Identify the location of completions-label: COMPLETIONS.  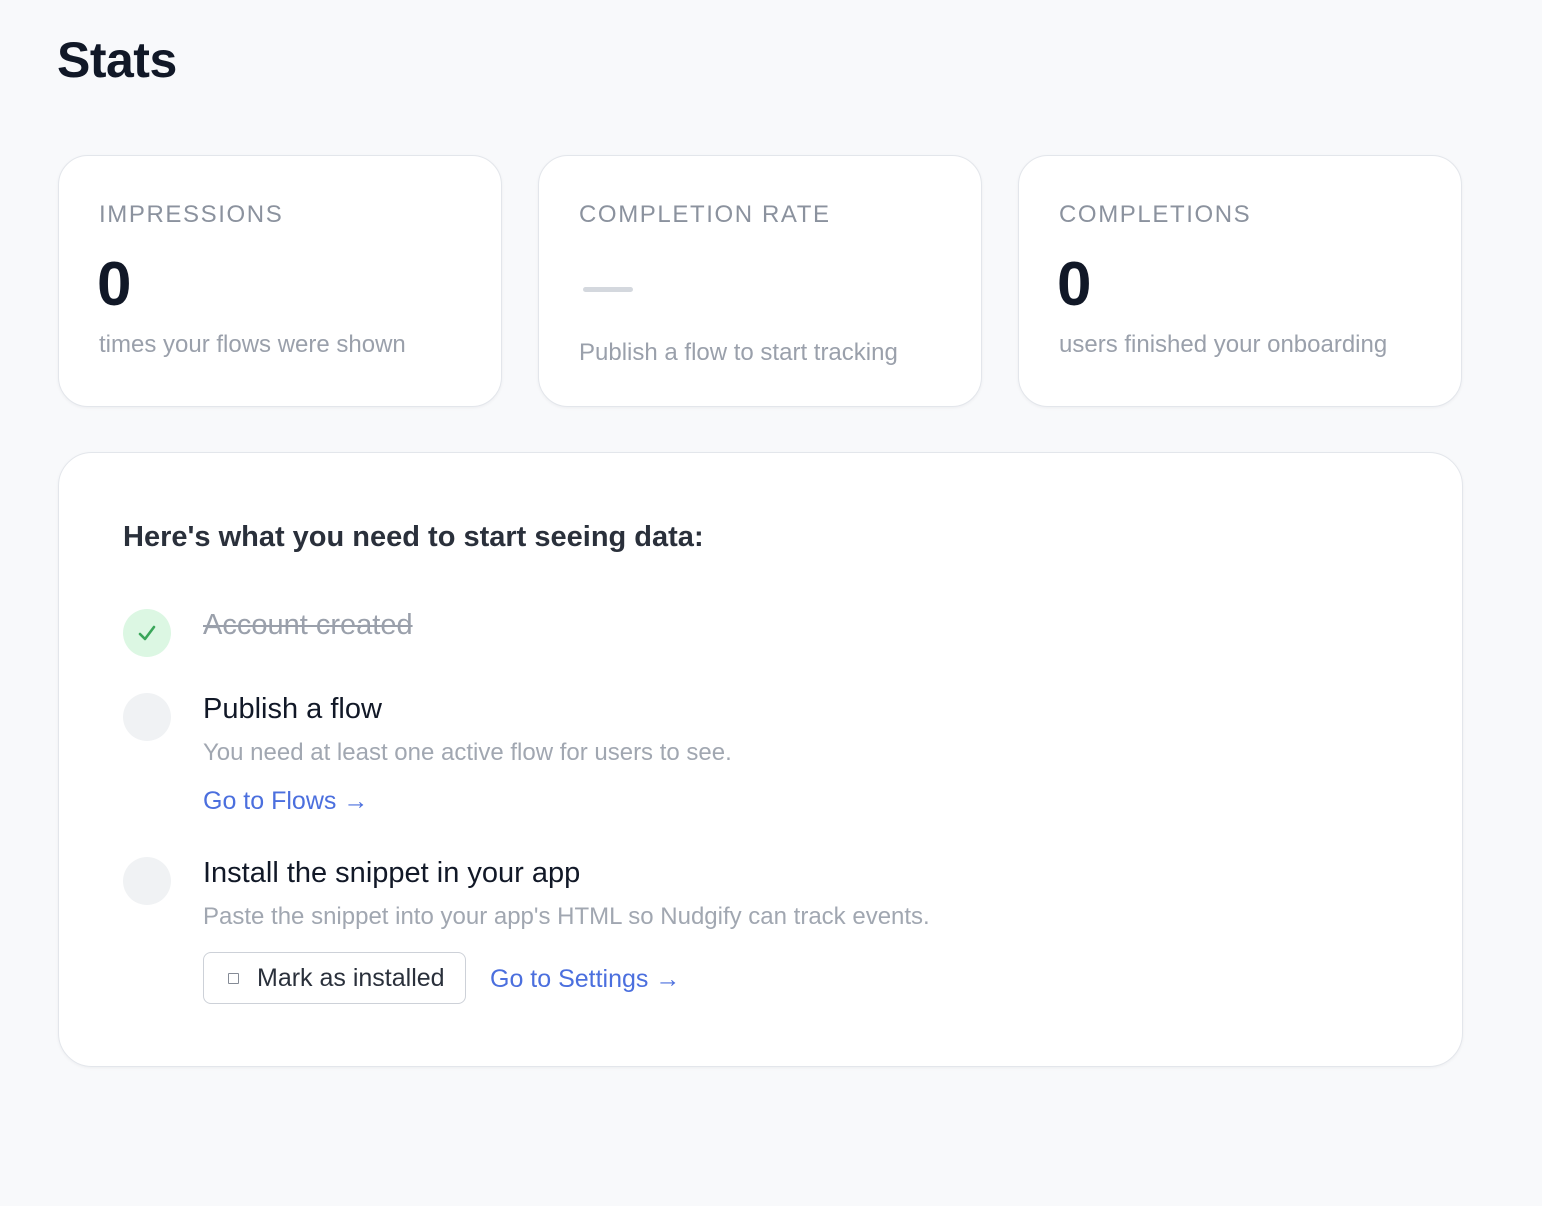
(1155, 214).